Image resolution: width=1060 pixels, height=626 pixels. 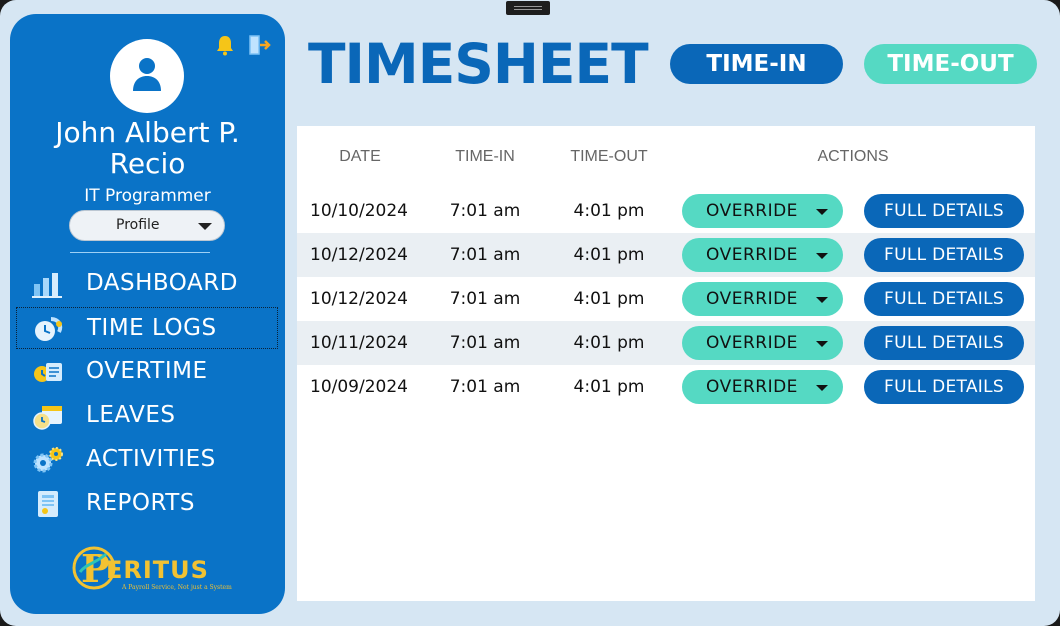 What do you see at coordinates (359, 343) in the screenshot?
I see `cell-date: 10/11/2024` at bounding box center [359, 343].